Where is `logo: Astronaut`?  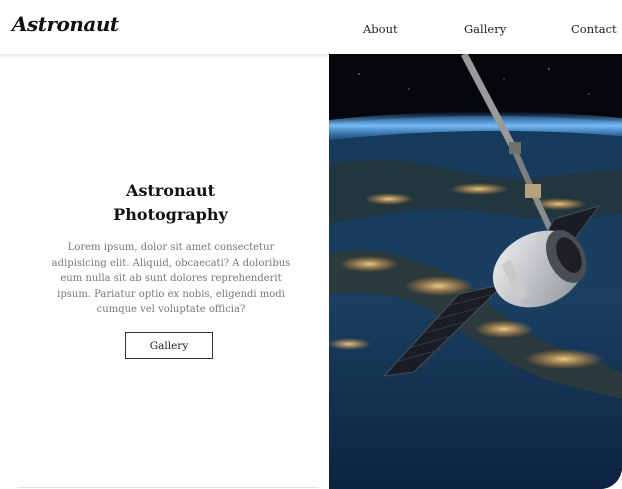 logo: Astronaut is located at coordinates (65, 24).